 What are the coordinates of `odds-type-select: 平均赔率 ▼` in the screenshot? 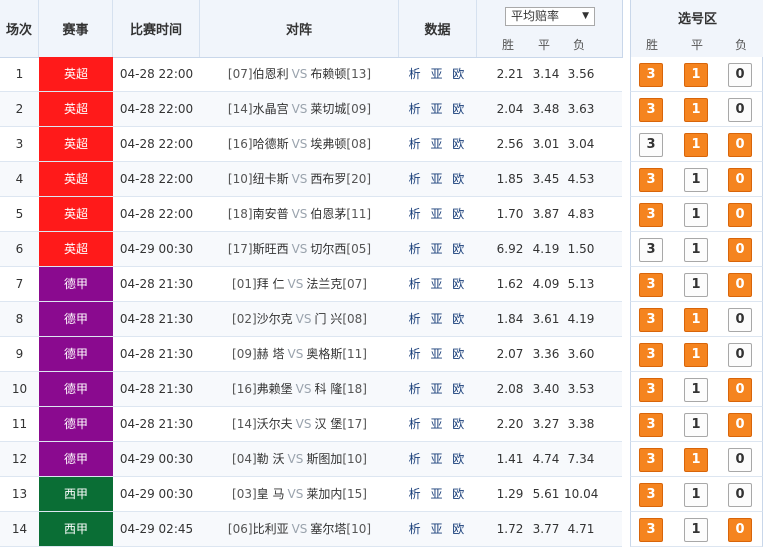 It's located at (550, 16).